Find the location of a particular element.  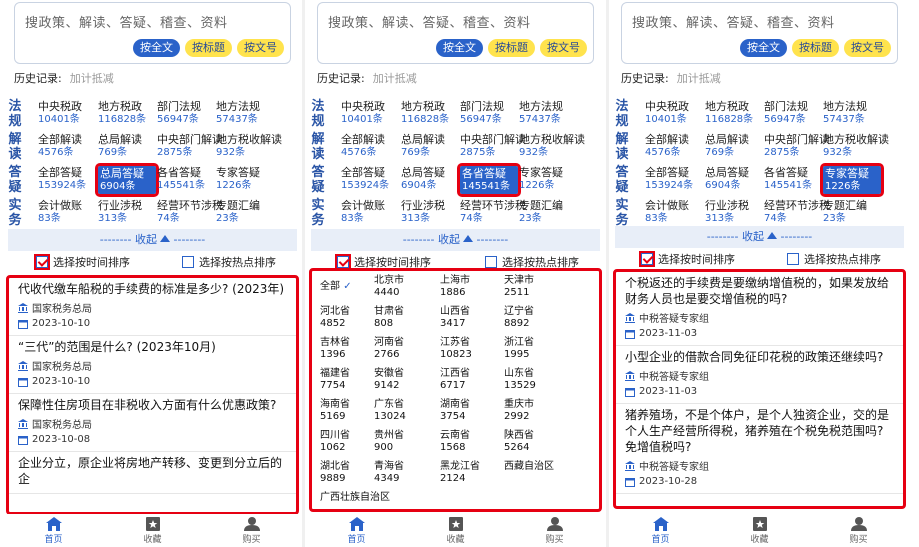

region-item: 天津市 2511 is located at coordinates (519, 287).